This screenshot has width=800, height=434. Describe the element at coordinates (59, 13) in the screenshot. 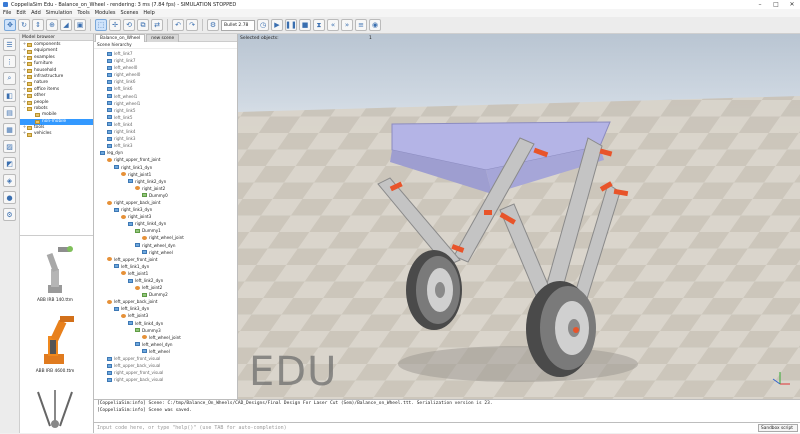

I see `menu-simulation: Simulation` at that location.